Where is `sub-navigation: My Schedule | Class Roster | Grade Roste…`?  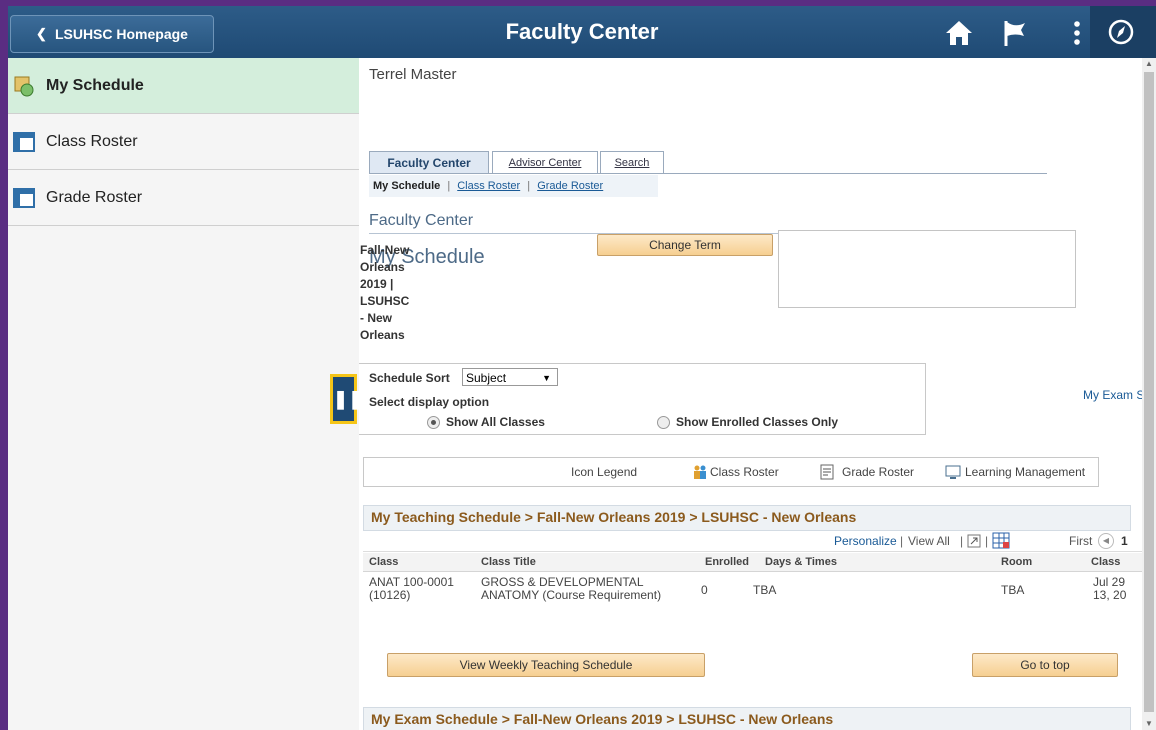 sub-navigation: My Schedule | Class Roster | Grade Roste… is located at coordinates (513, 186).